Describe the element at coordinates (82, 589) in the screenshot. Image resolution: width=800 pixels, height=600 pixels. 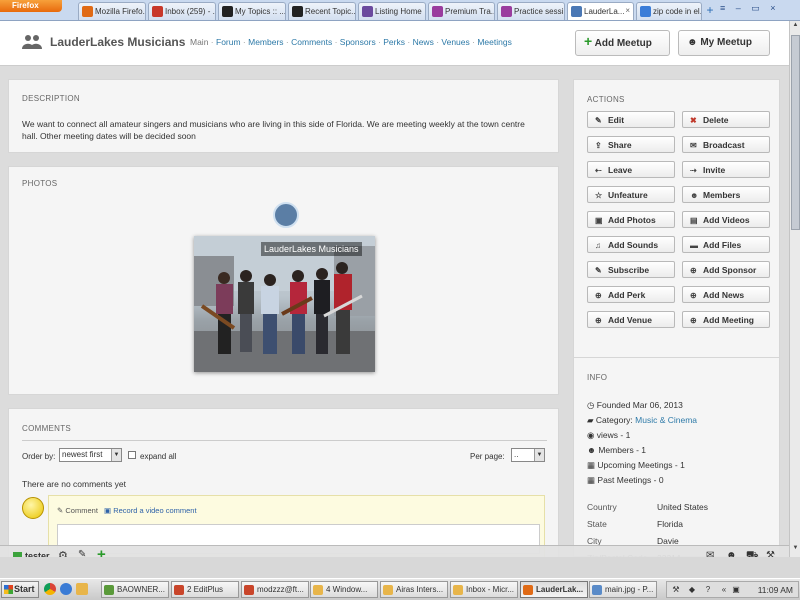
I see `outlook-icon` at that location.